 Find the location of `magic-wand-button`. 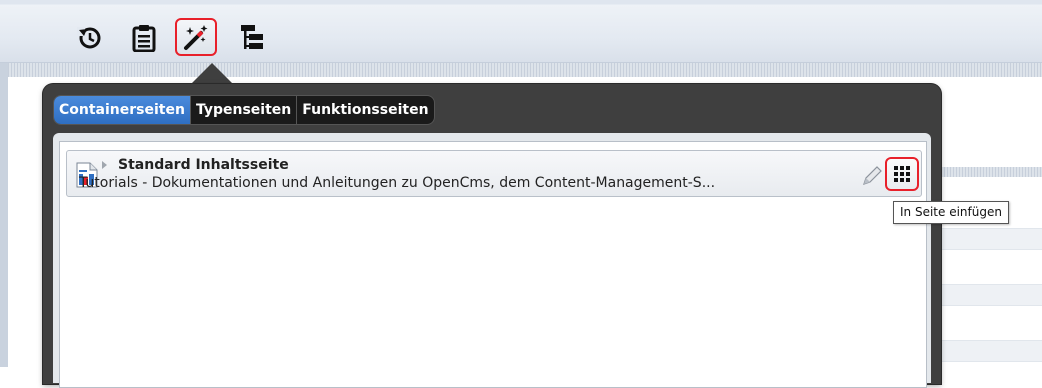

magic-wand-button is located at coordinates (196, 37).